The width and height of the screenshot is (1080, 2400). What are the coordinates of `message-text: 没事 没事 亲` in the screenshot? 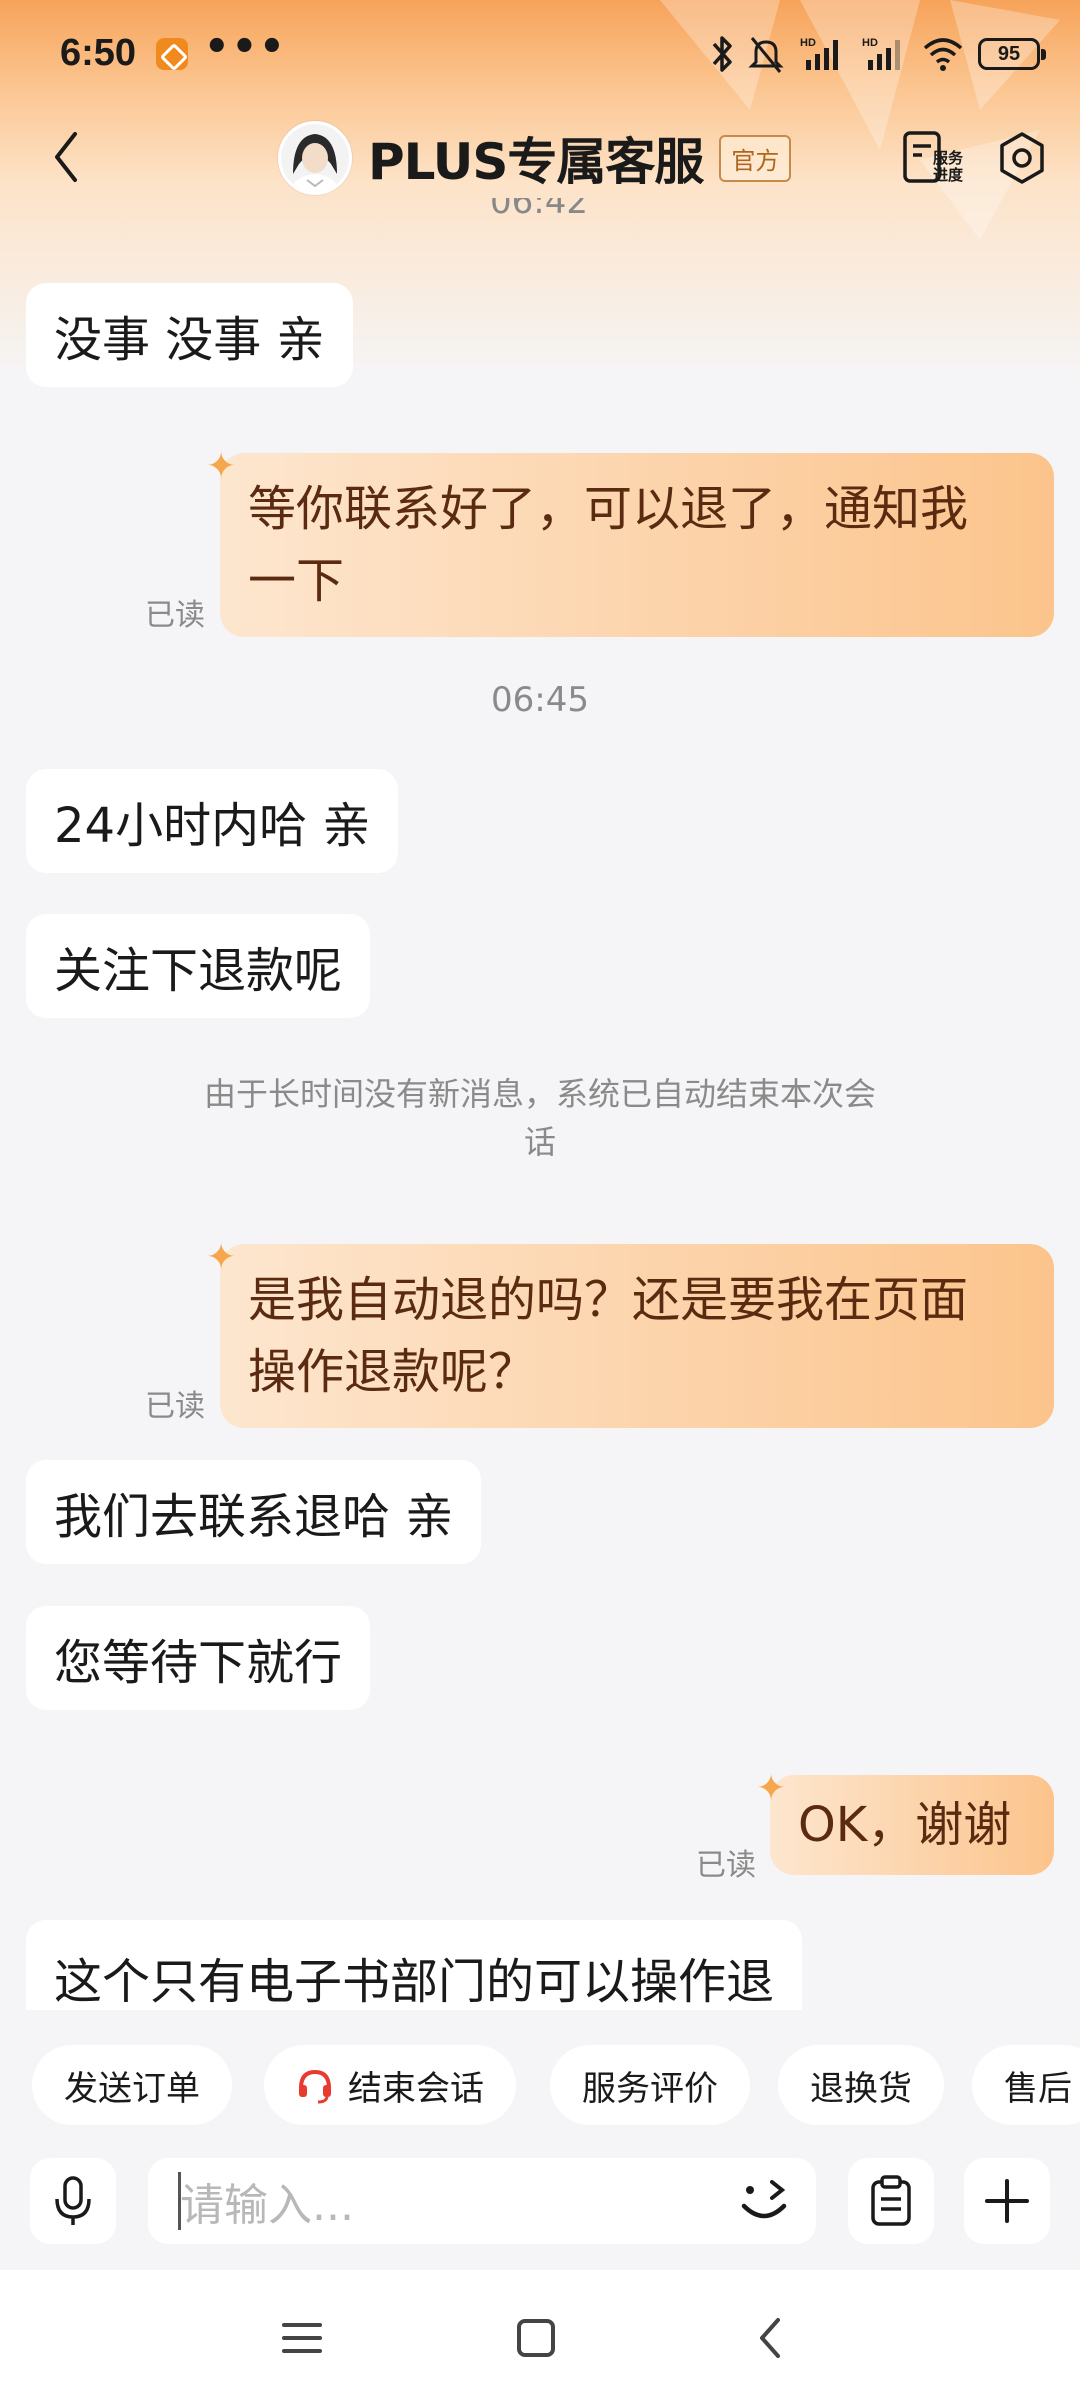 It's located at (189, 340).